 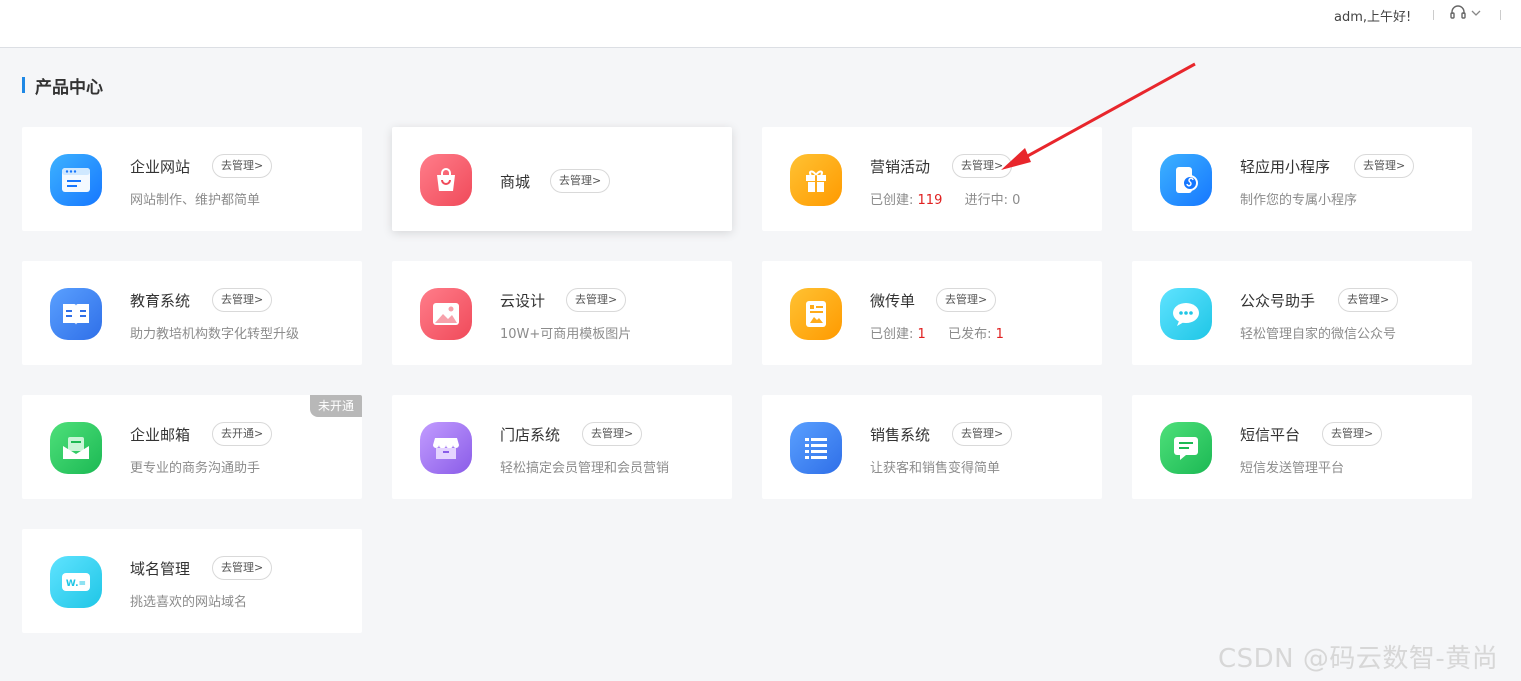 I want to click on published-count: 1, so click(x=999, y=334).